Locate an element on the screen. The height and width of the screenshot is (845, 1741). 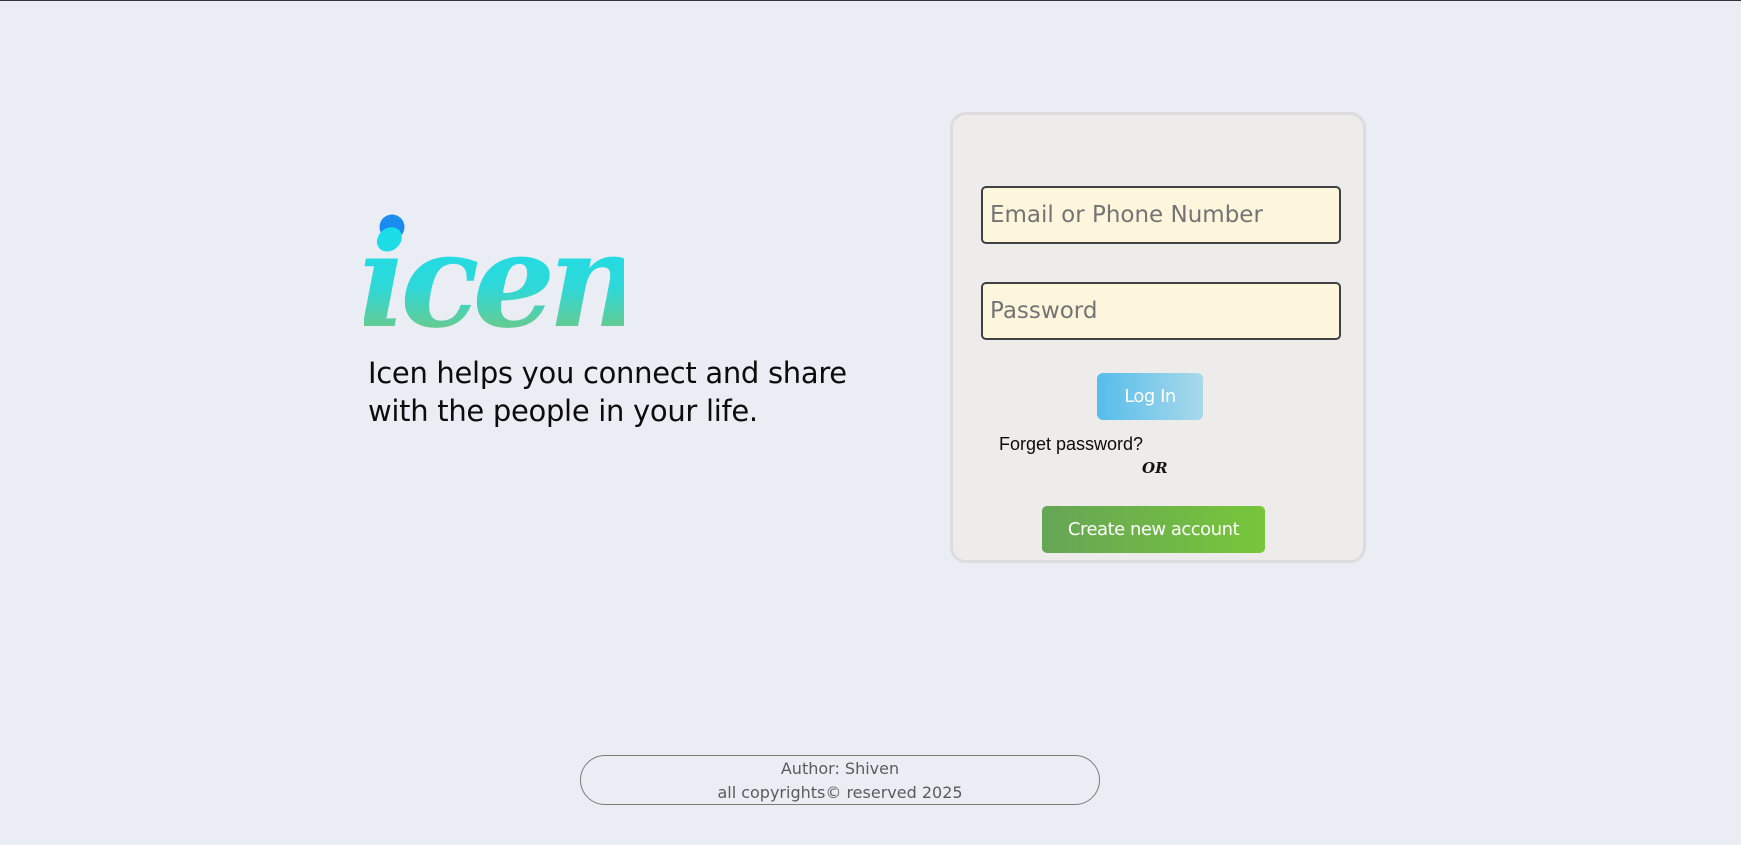
login-button: Log In is located at coordinates (1150, 396).